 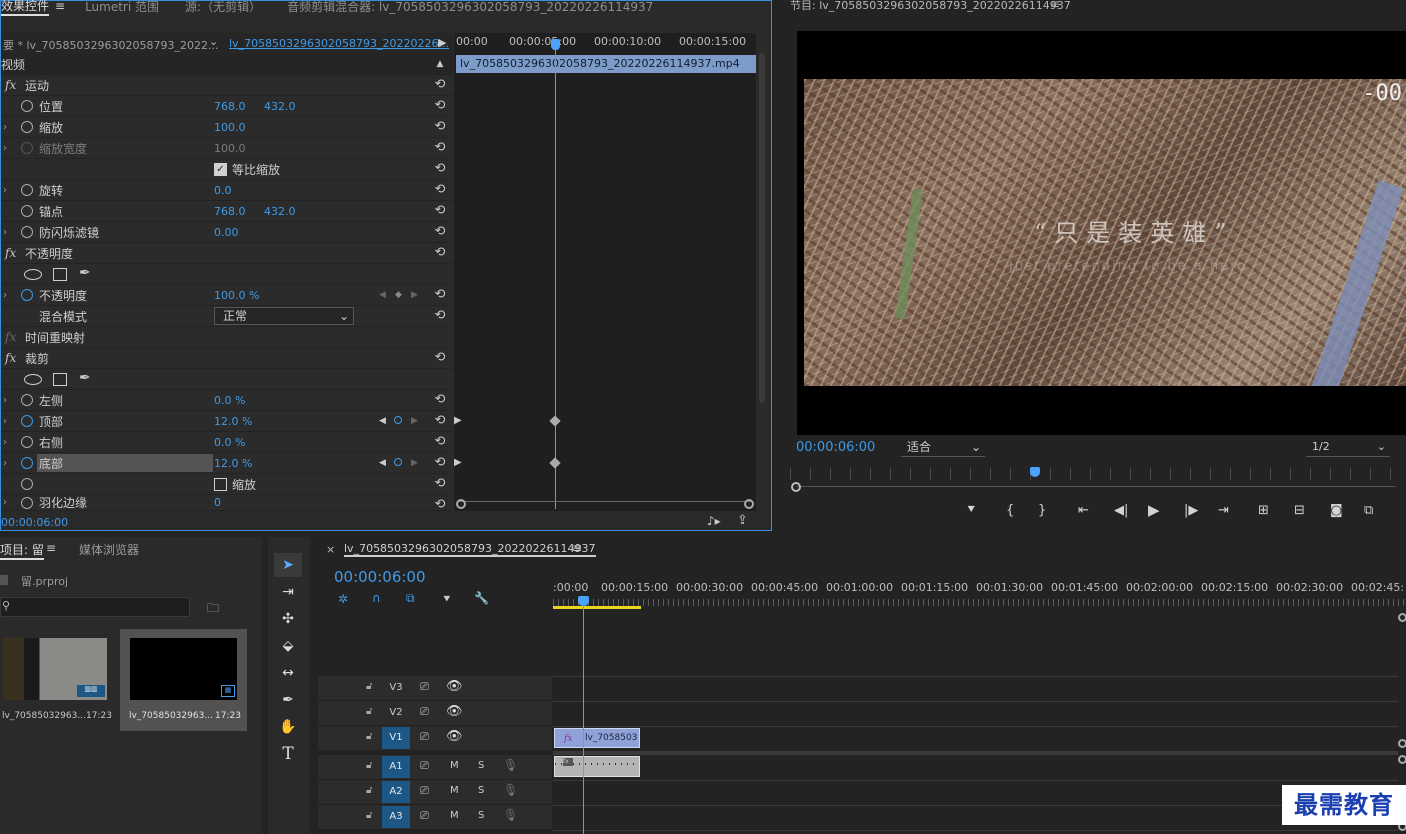 What do you see at coordinates (229, 442) in the screenshot?
I see `crop-right-value: 0.0 %` at bounding box center [229, 442].